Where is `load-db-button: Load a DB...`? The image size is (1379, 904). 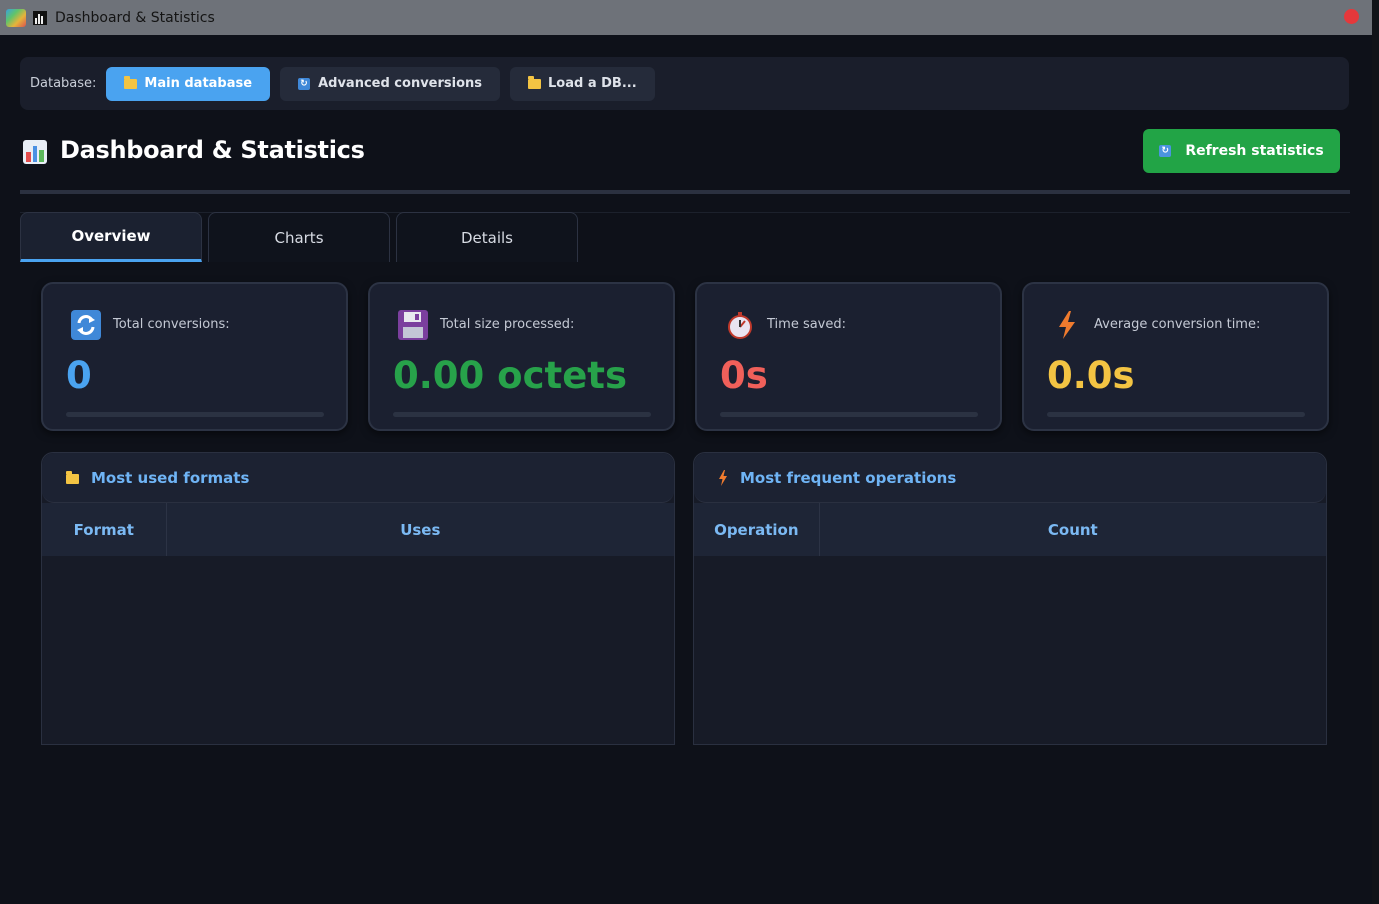
load-db-button: Load a DB... is located at coordinates (582, 83).